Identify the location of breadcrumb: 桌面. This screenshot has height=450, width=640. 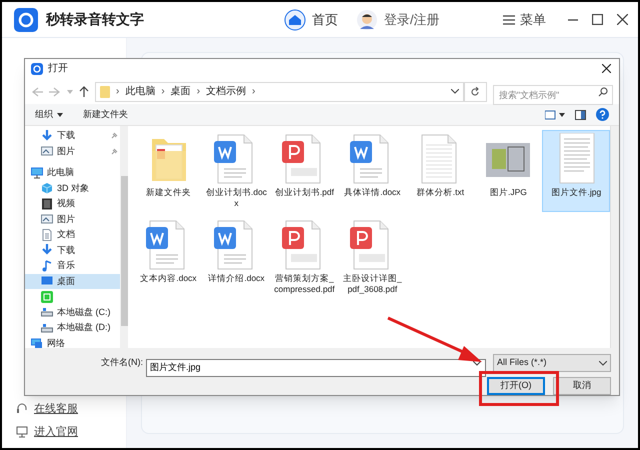
(180, 91).